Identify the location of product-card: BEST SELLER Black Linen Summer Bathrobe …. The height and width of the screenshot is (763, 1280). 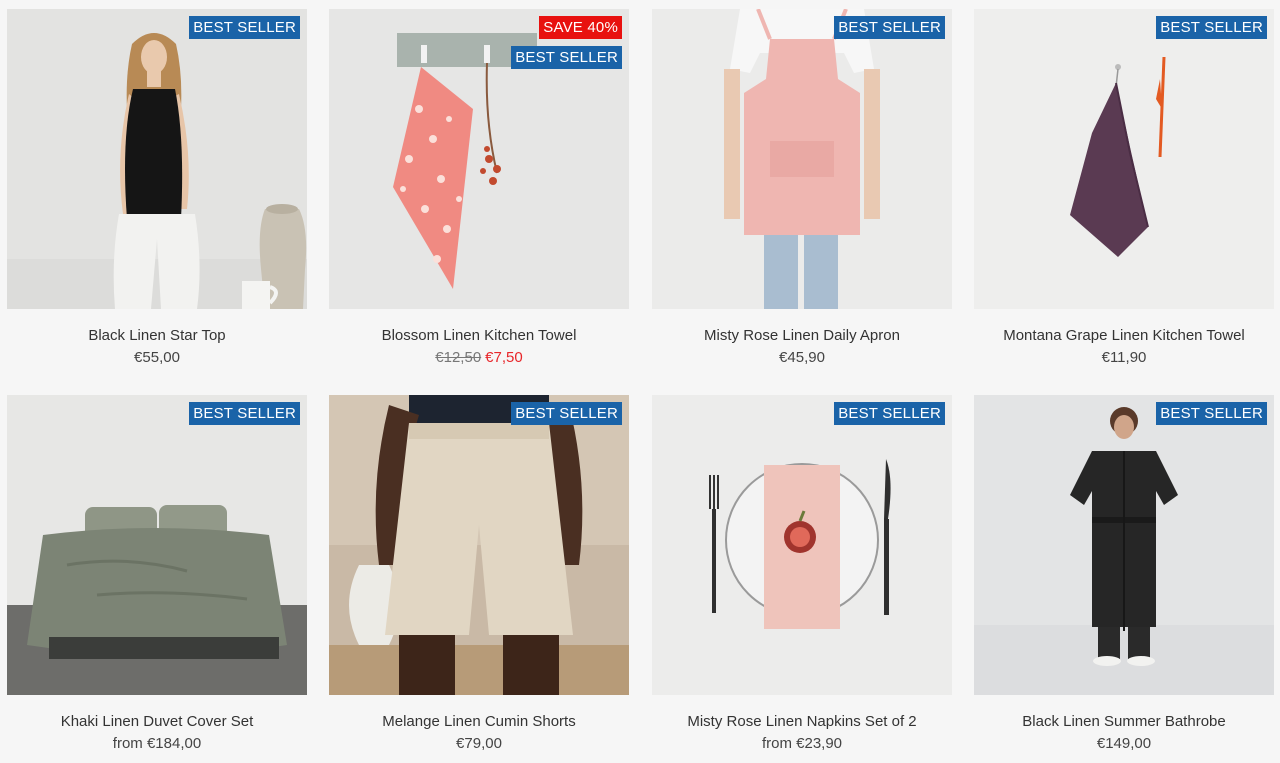
(1124, 574).